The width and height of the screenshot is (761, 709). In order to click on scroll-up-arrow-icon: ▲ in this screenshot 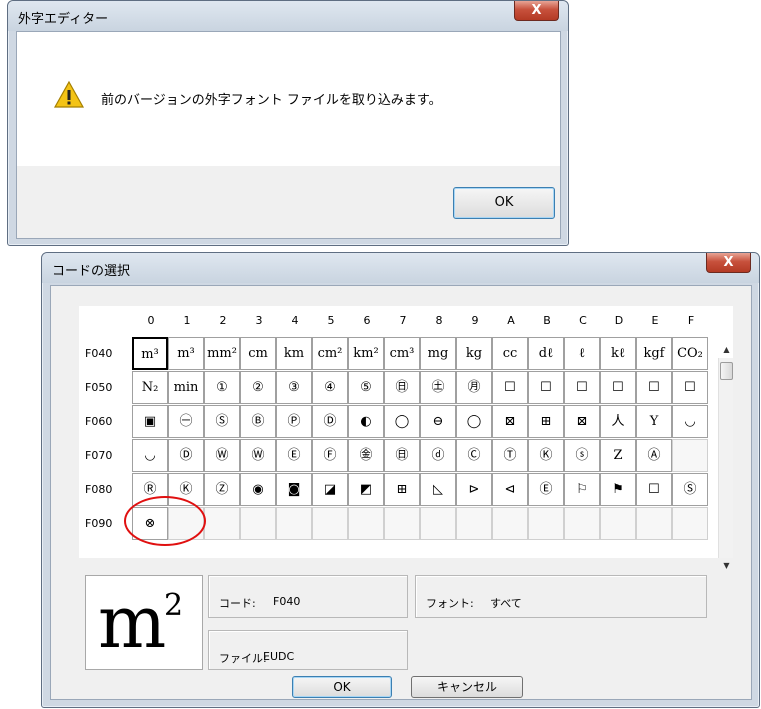, I will do `click(726, 350)`.